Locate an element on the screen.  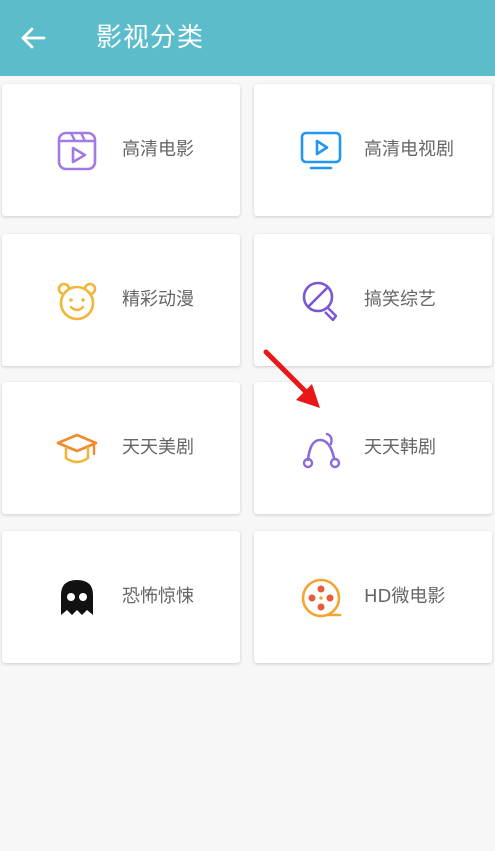
category-card-variety: 搞笑综艺 is located at coordinates (373, 300).